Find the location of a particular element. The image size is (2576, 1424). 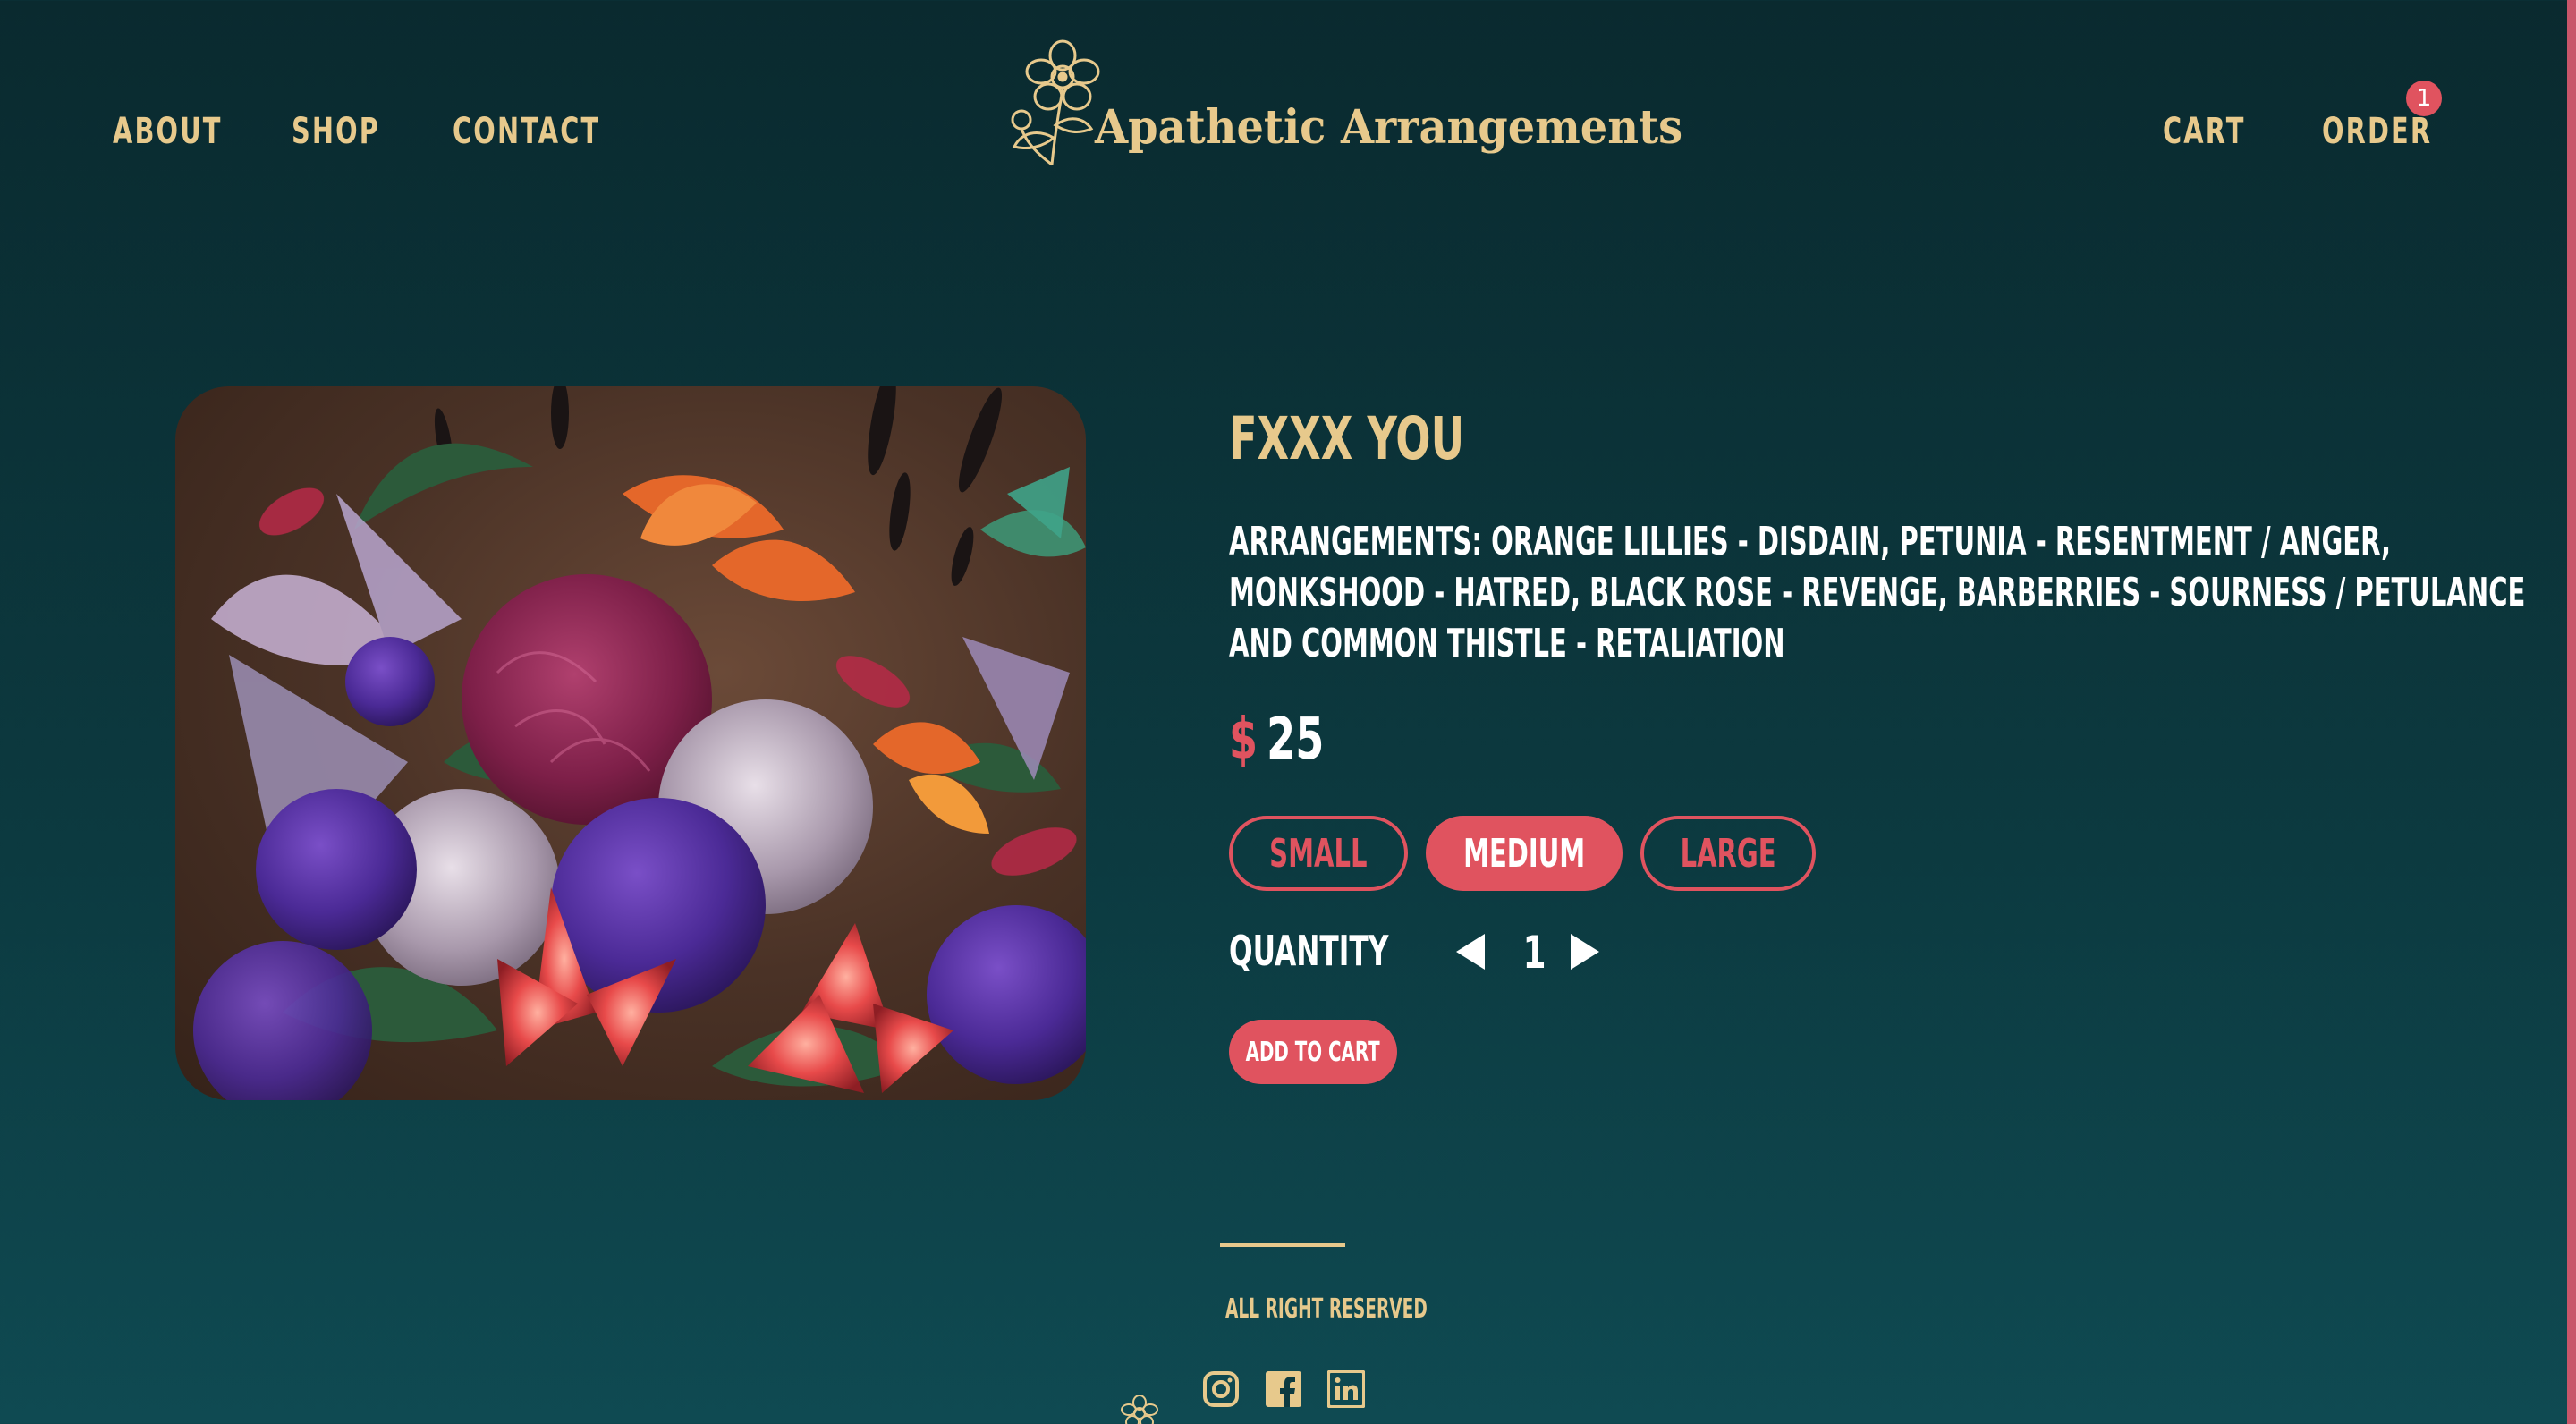

size-medium-button: MEDIUM is located at coordinates (1524, 853).